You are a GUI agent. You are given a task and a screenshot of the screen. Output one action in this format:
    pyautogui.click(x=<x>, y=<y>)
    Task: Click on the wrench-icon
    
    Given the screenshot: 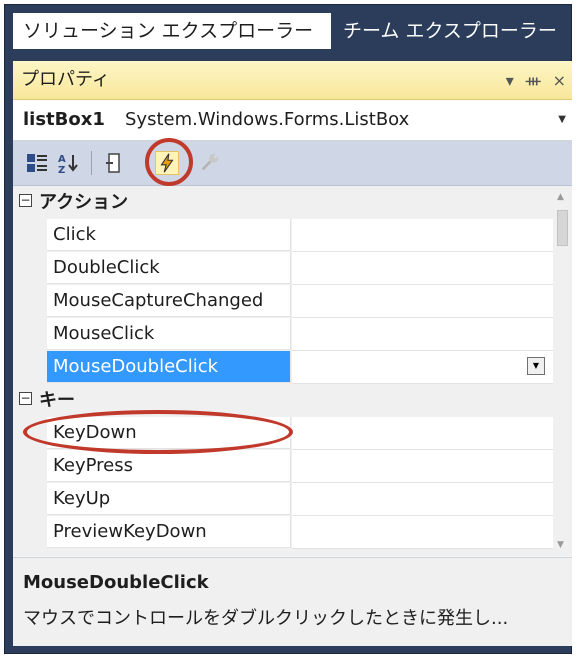 What is the action you would take?
    pyautogui.click(x=211, y=163)
    